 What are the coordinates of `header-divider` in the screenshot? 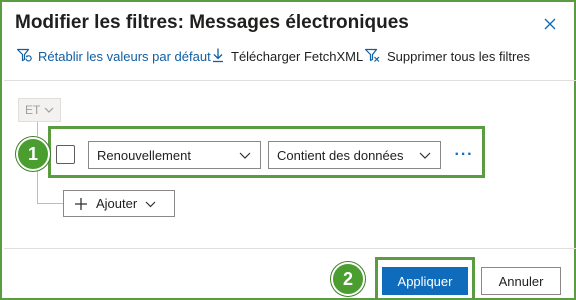 It's located at (290, 80).